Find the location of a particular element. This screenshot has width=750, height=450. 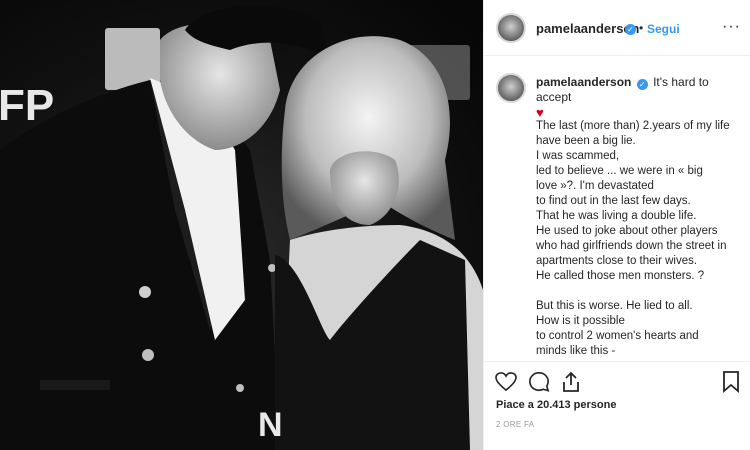

caption-verified-icon: ✓ is located at coordinates (642, 84).